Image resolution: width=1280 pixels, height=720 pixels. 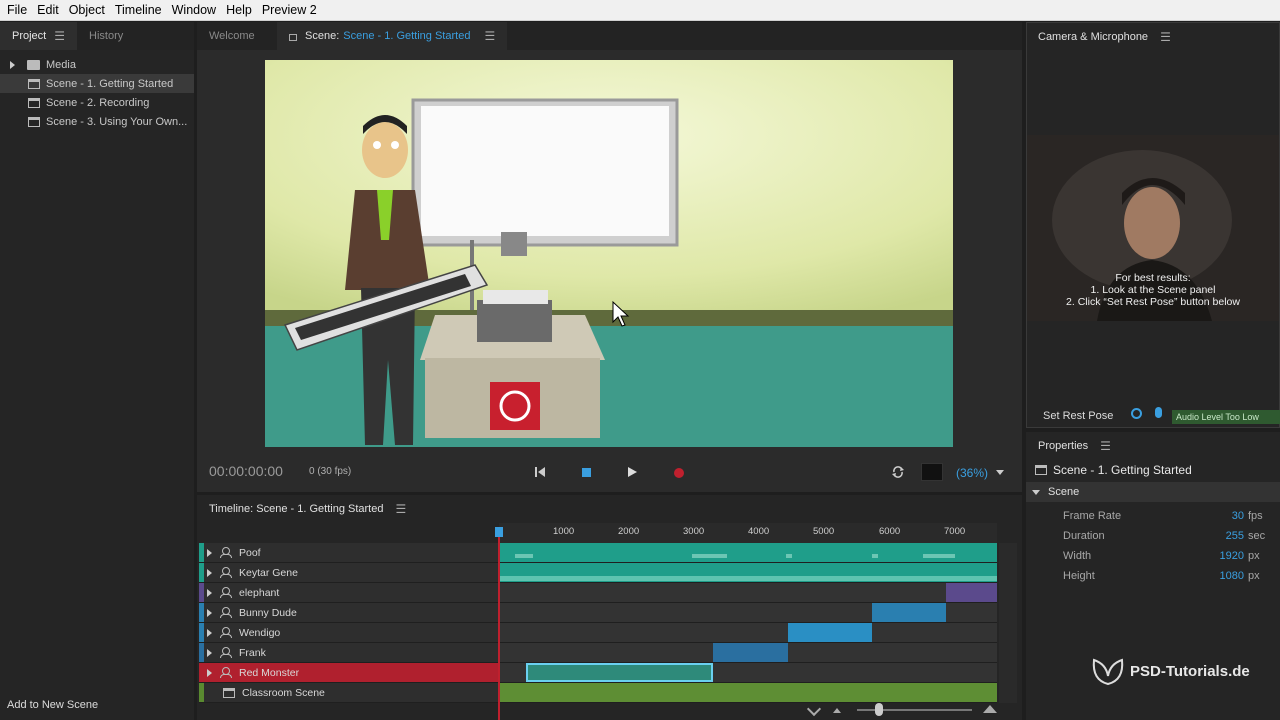 What do you see at coordinates (1000, 472) in the screenshot?
I see `zoom-dropdown-icon` at bounding box center [1000, 472].